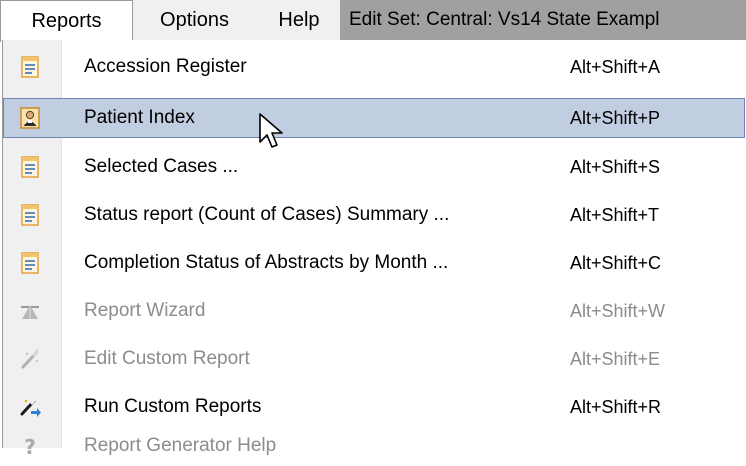 The image size is (746, 466). I want to click on menu-item-shortcut: Alt+Shift+S, so click(615, 167).